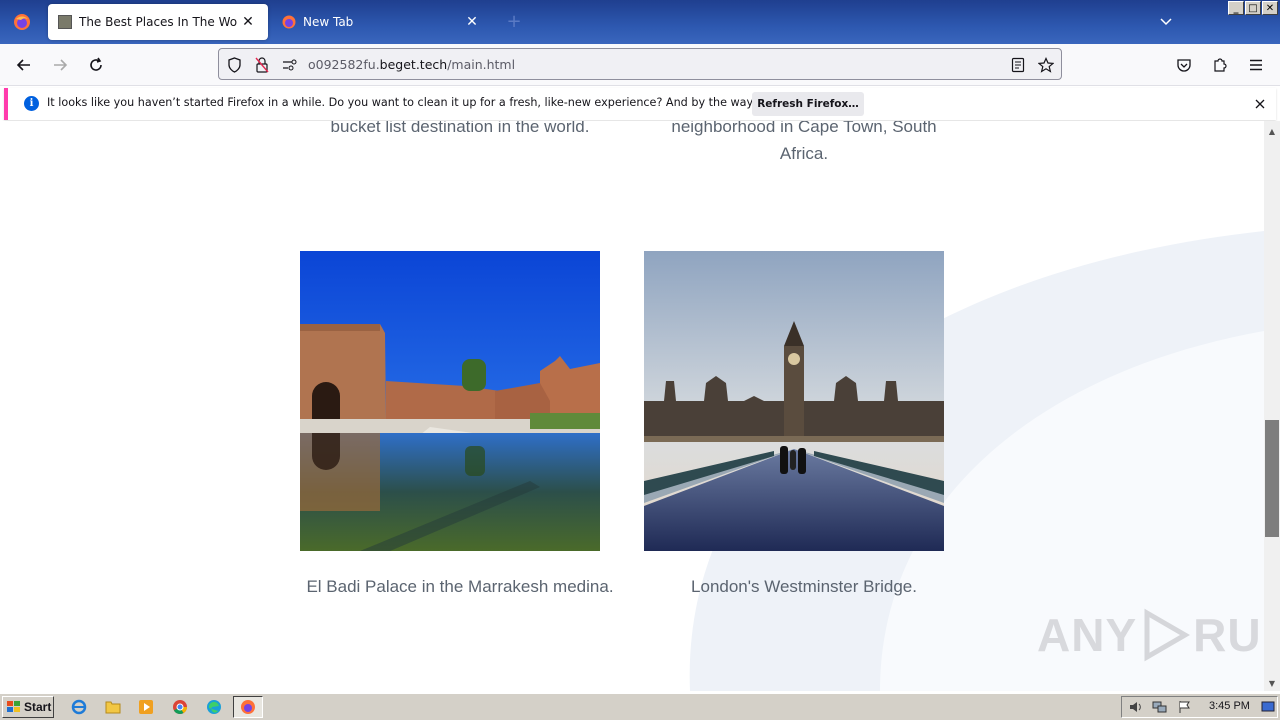 The image size is (1280, 720). What do you see at coordinates (13, 706) in the screenshot?
I see `windows-logo-icon` at bounding box center [13, 706].